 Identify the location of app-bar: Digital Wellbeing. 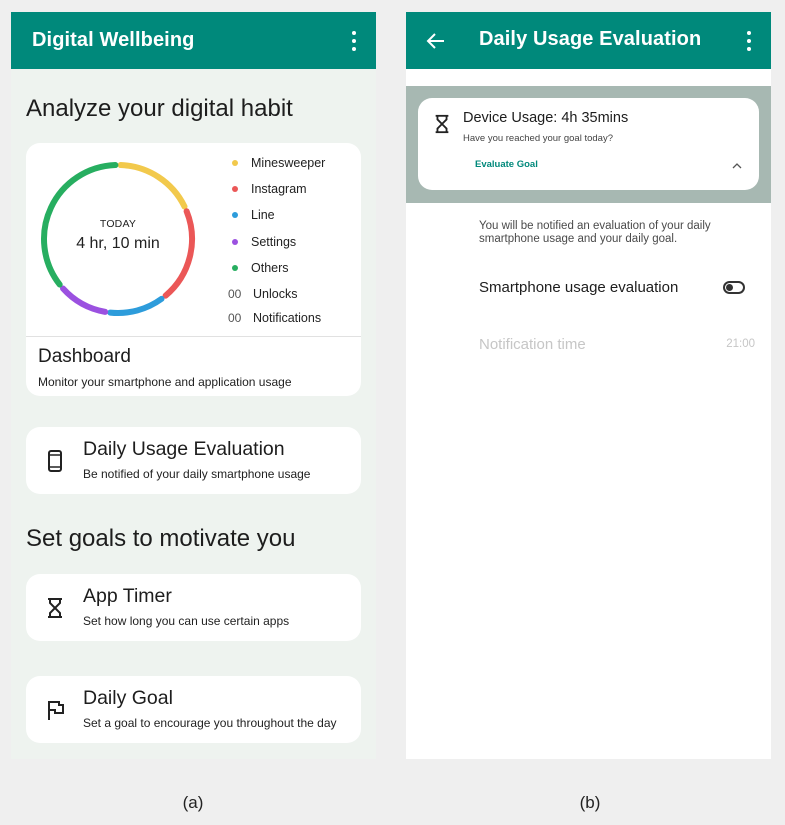
(193, 40).